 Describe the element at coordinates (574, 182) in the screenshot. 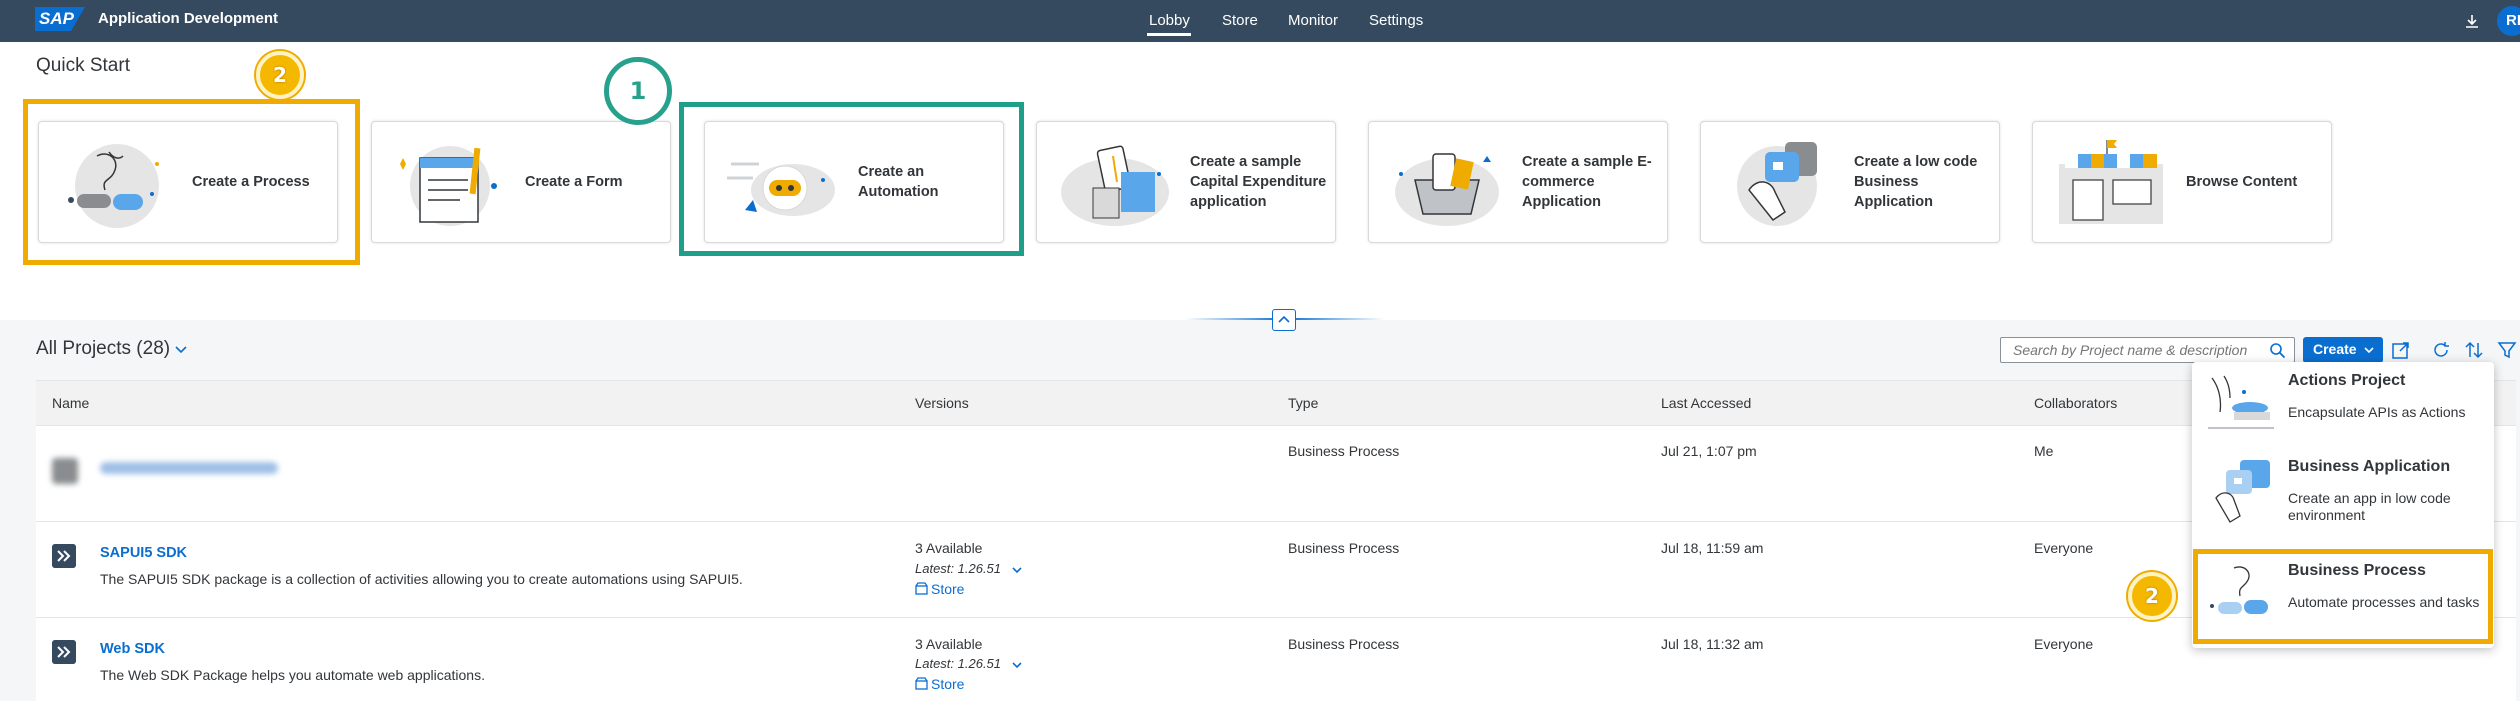

I see `tile-label: Create a Form` at that location.